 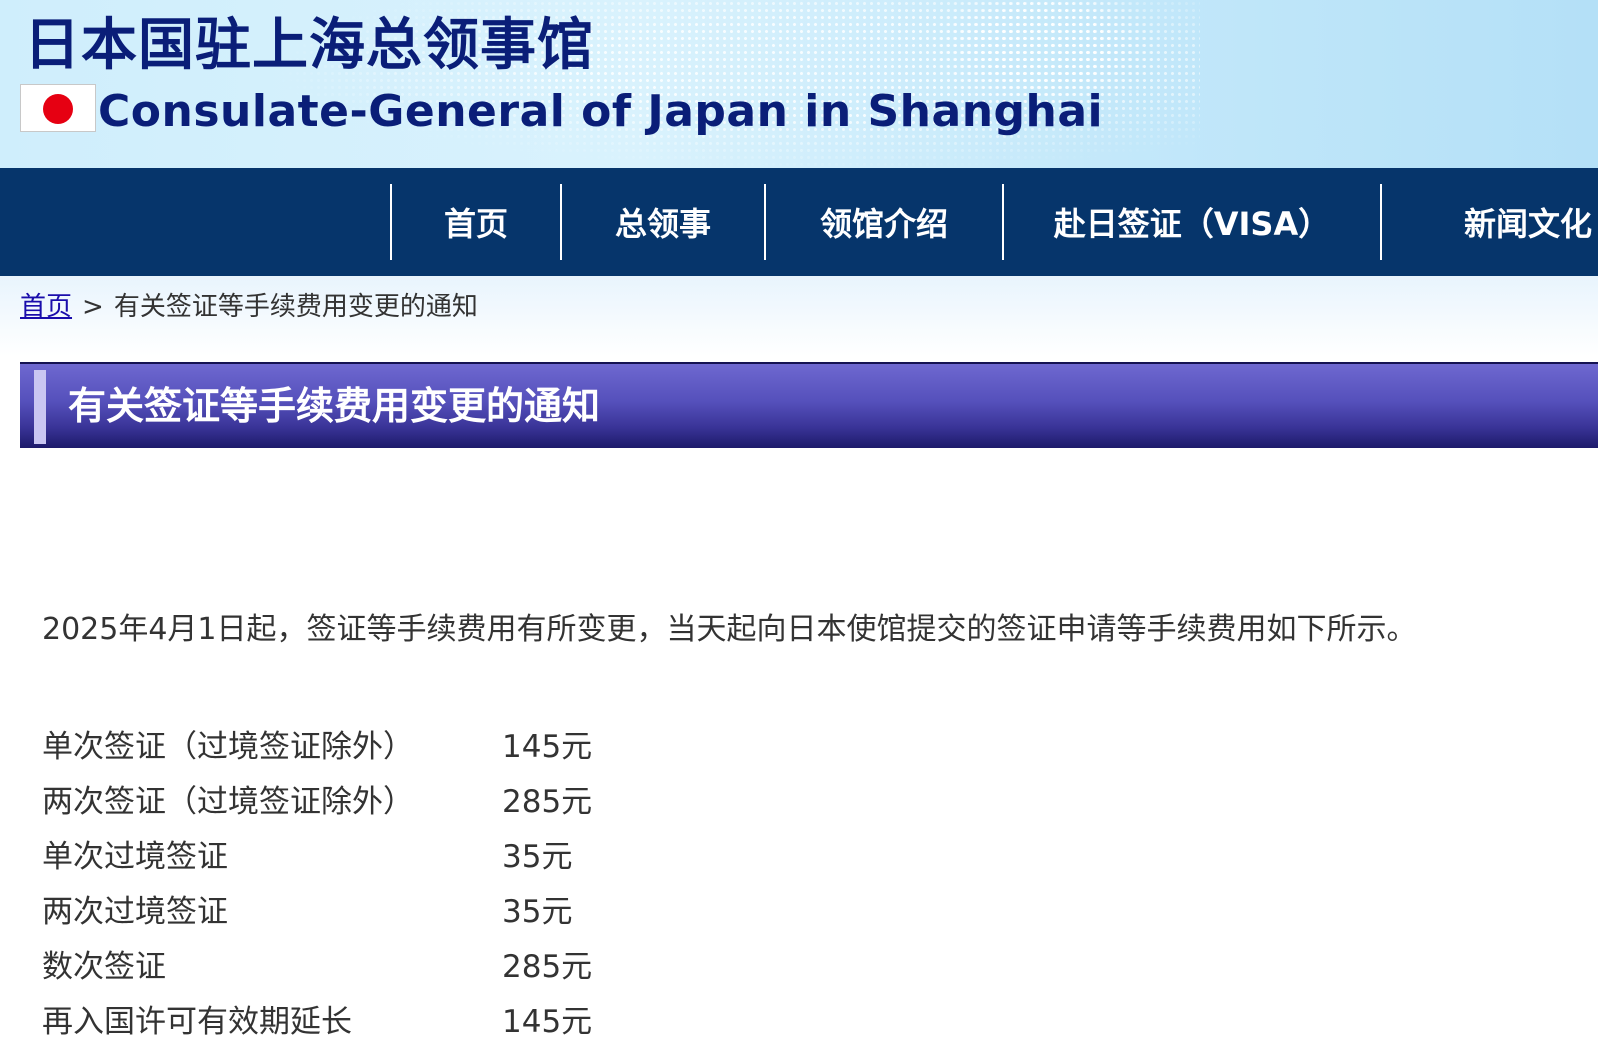 What do you see at coordinates (40, 407) in the screenshot?
I see `title-accent-bar` at bounding box center [40, 407].